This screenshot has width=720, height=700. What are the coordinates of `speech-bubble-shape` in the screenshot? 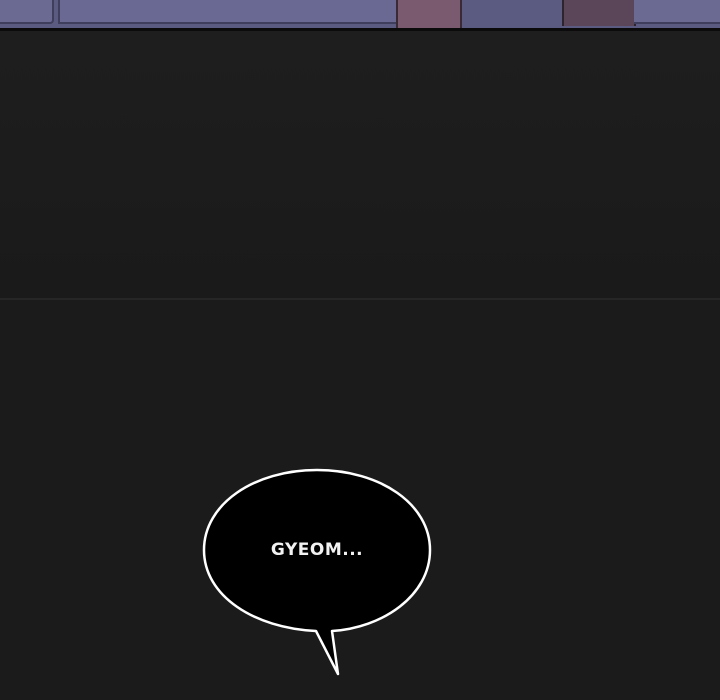 It's located at (317, 572).